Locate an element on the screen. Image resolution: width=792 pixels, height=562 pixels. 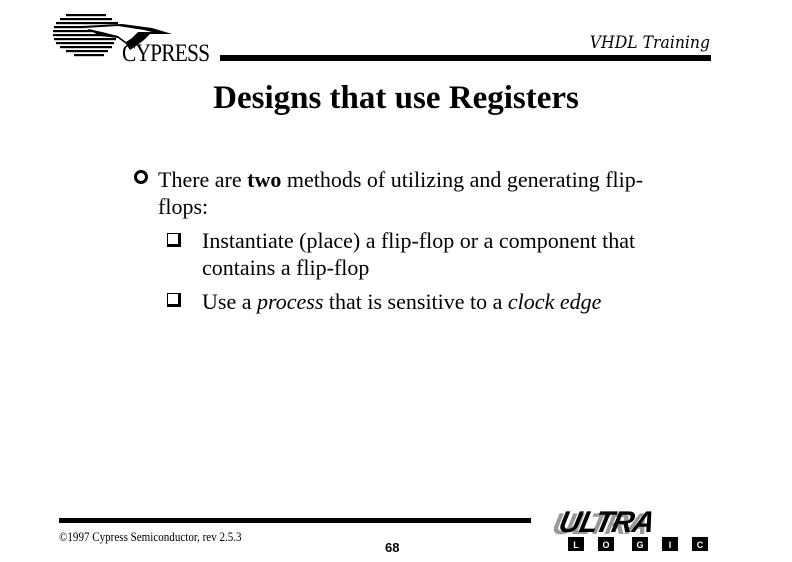
ultra-logic-logo-icon: ULTRA ULTRA LOGIC is located at coordinates (628, 530).